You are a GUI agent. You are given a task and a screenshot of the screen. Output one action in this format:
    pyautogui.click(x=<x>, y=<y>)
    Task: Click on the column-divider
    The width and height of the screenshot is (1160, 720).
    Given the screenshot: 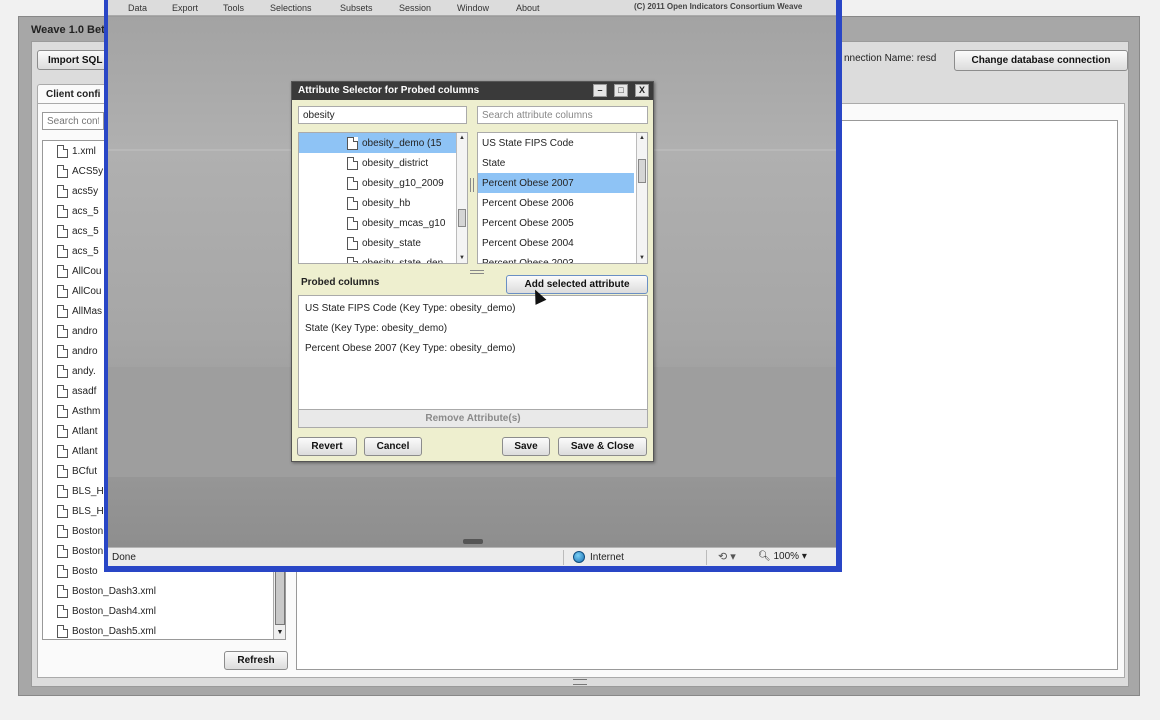 What is the action you would take?
    pyautogui.click(x=472, y=185)
    